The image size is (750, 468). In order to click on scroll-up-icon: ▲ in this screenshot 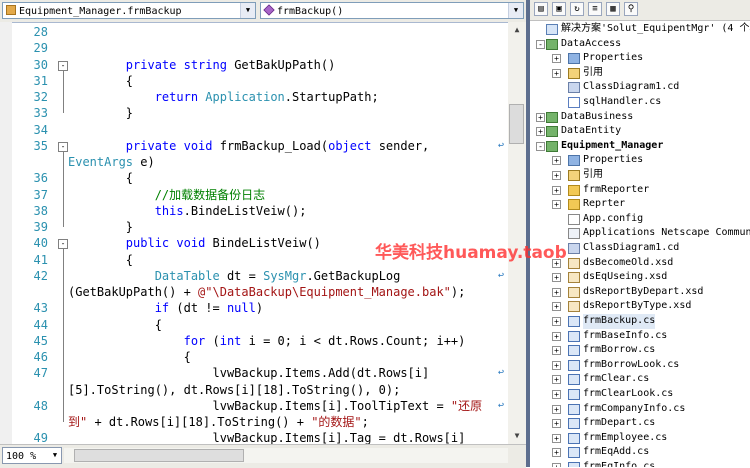, I will do `click(517, 30)`.